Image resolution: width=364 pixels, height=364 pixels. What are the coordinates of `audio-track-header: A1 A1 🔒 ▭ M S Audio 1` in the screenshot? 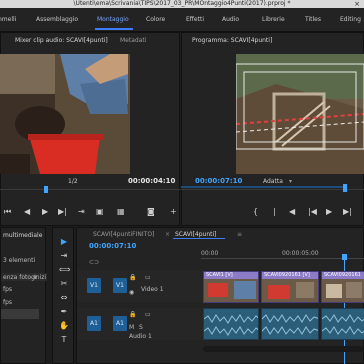 It's located at (140, 324).